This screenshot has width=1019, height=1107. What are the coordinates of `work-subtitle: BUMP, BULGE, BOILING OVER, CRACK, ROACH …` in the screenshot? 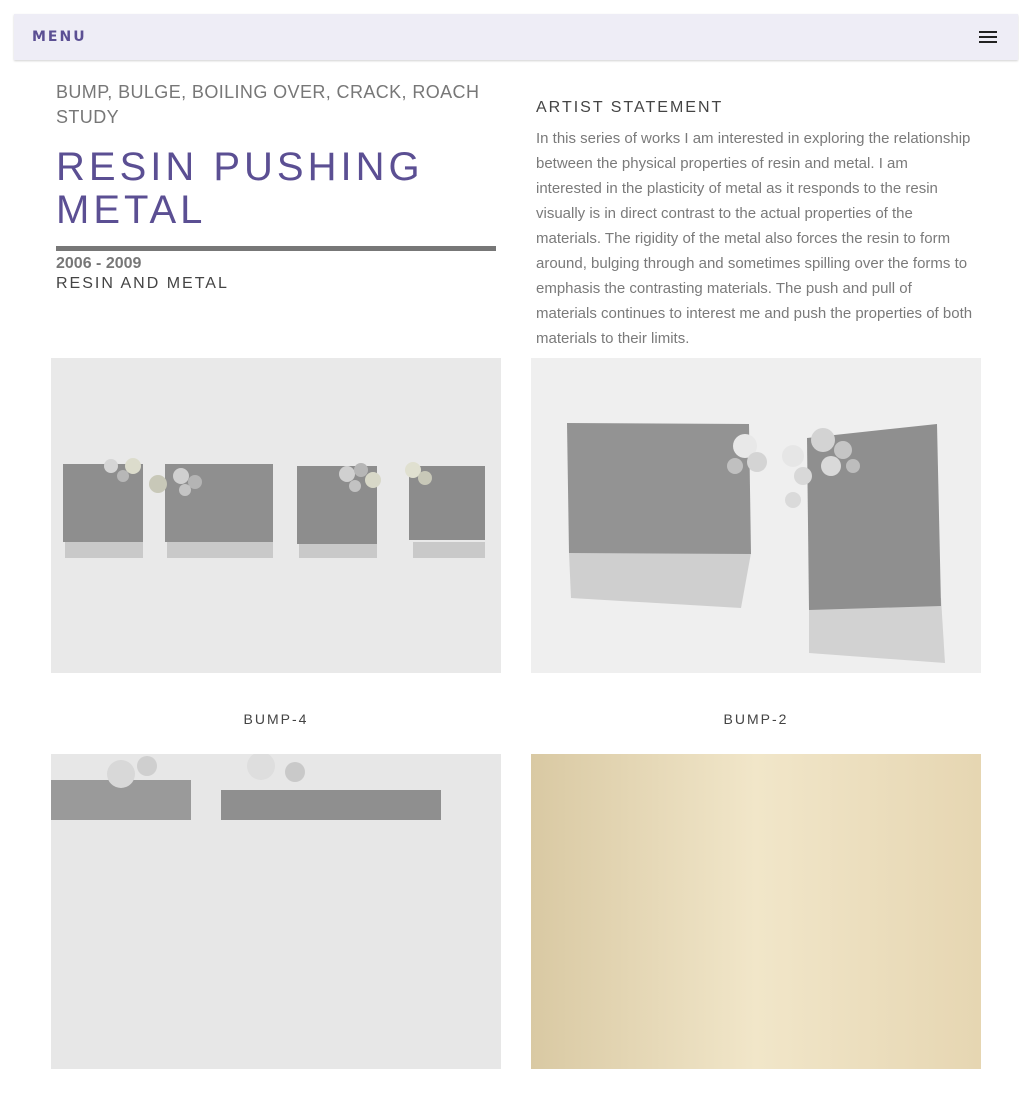 It's located at (268, 104).